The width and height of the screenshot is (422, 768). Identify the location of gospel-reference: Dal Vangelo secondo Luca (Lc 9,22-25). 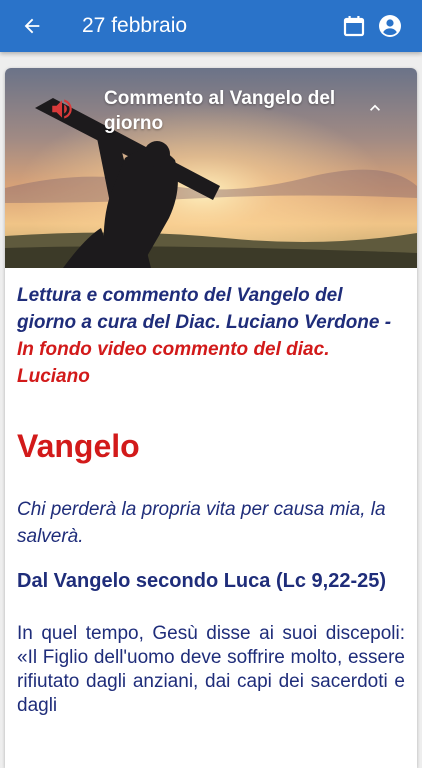
(202, 581).